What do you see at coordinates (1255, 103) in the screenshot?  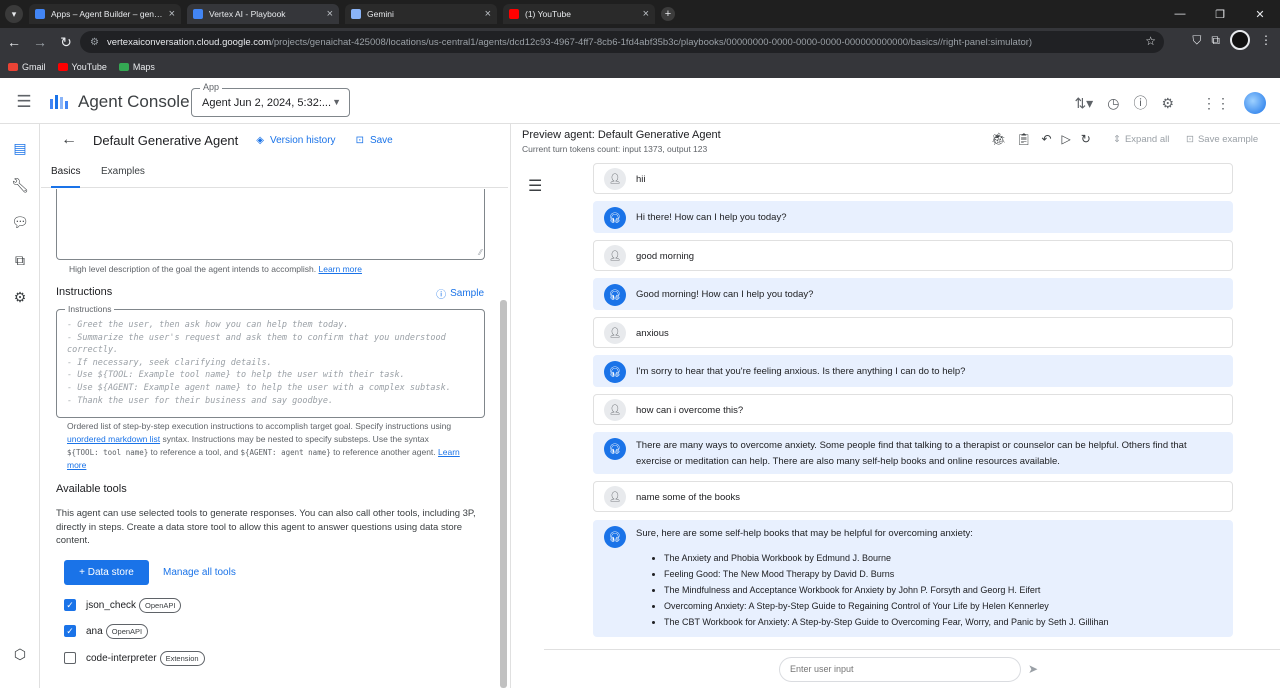 I see `user-avatar` at bounding box center [1255, 103].